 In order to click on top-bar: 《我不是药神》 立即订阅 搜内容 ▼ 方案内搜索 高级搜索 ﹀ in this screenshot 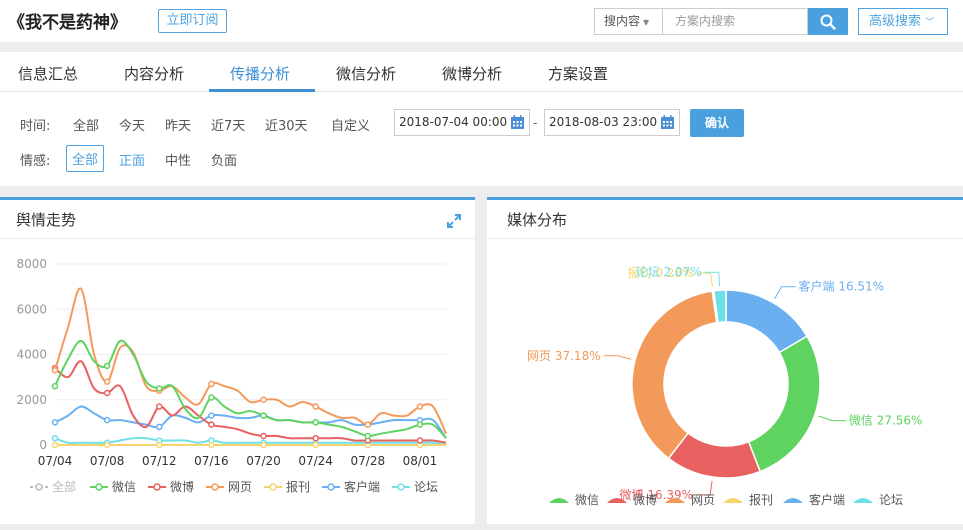, I will do `click(481, 21)`.